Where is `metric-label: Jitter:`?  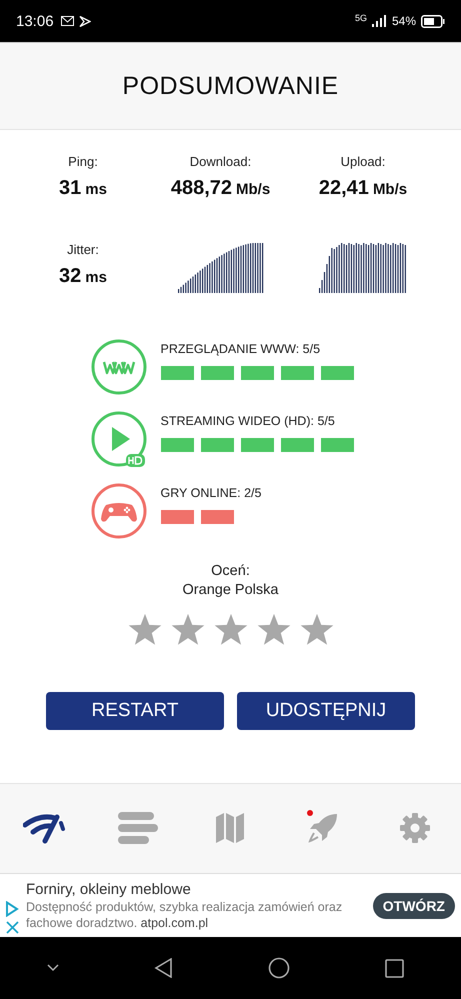
metric-label: Jitter: is located at coordinates (83, 249).